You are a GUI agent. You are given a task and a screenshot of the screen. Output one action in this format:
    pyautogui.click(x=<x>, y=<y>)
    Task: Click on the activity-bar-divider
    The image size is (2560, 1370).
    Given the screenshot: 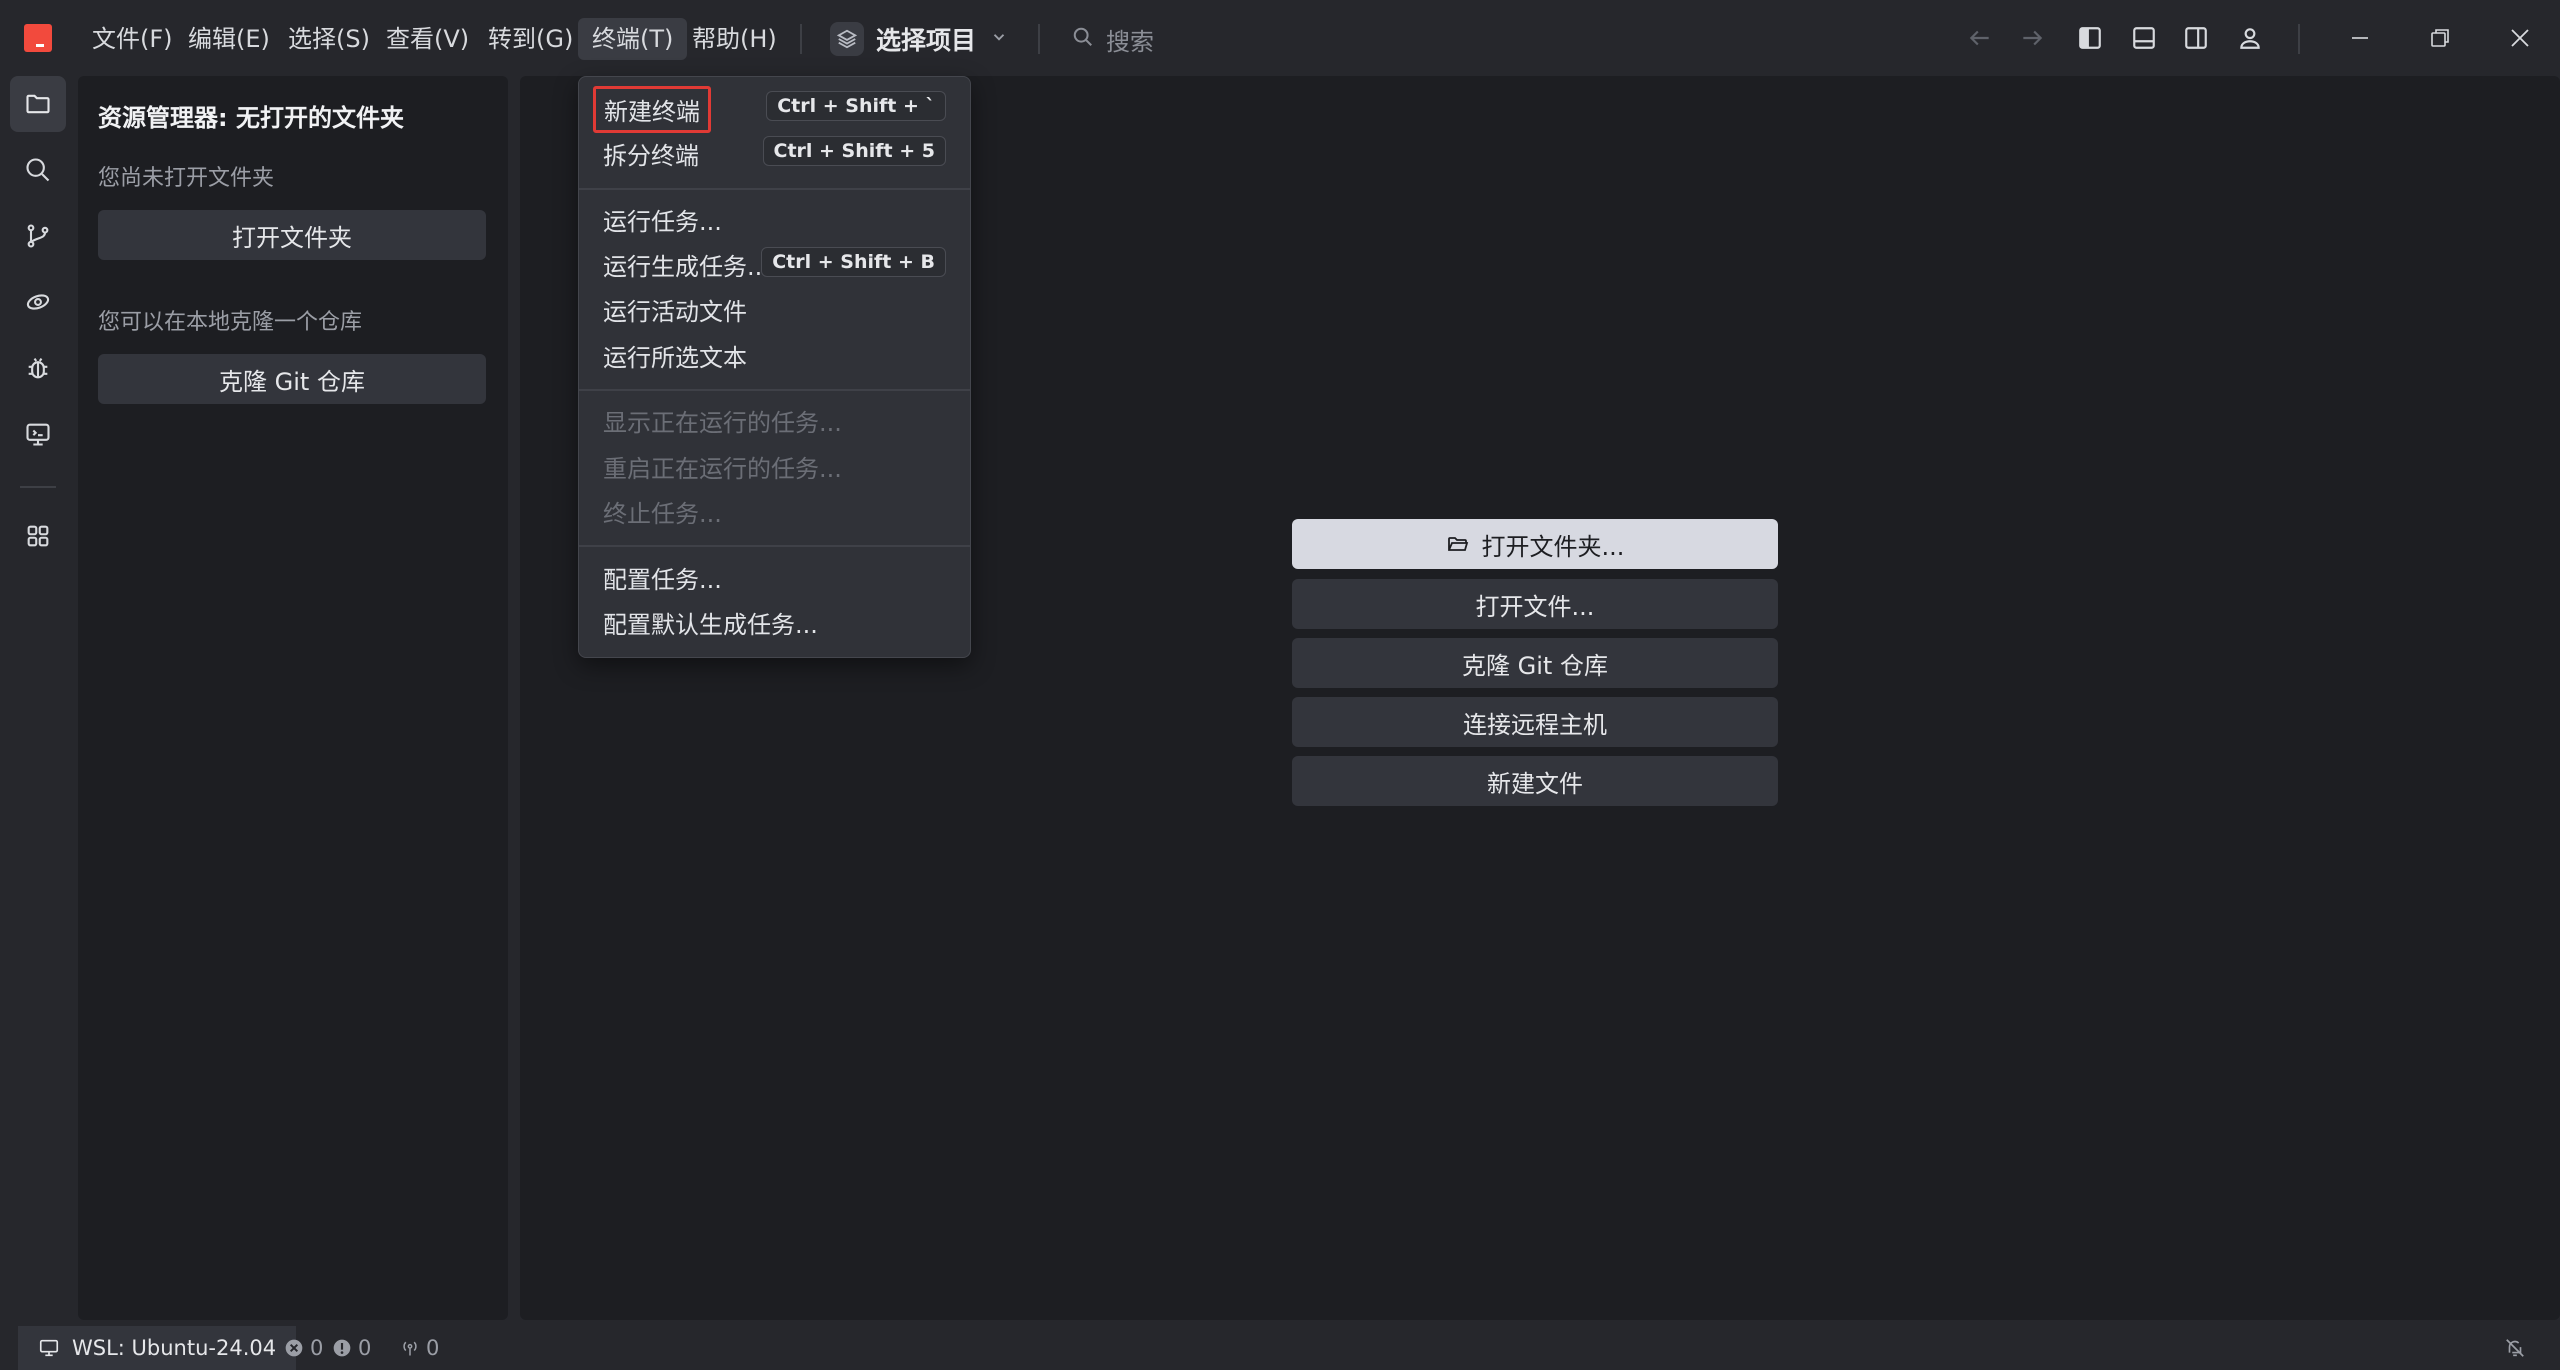 What is the action you would take?
    pyautogui.click(x=38, y=487)
    